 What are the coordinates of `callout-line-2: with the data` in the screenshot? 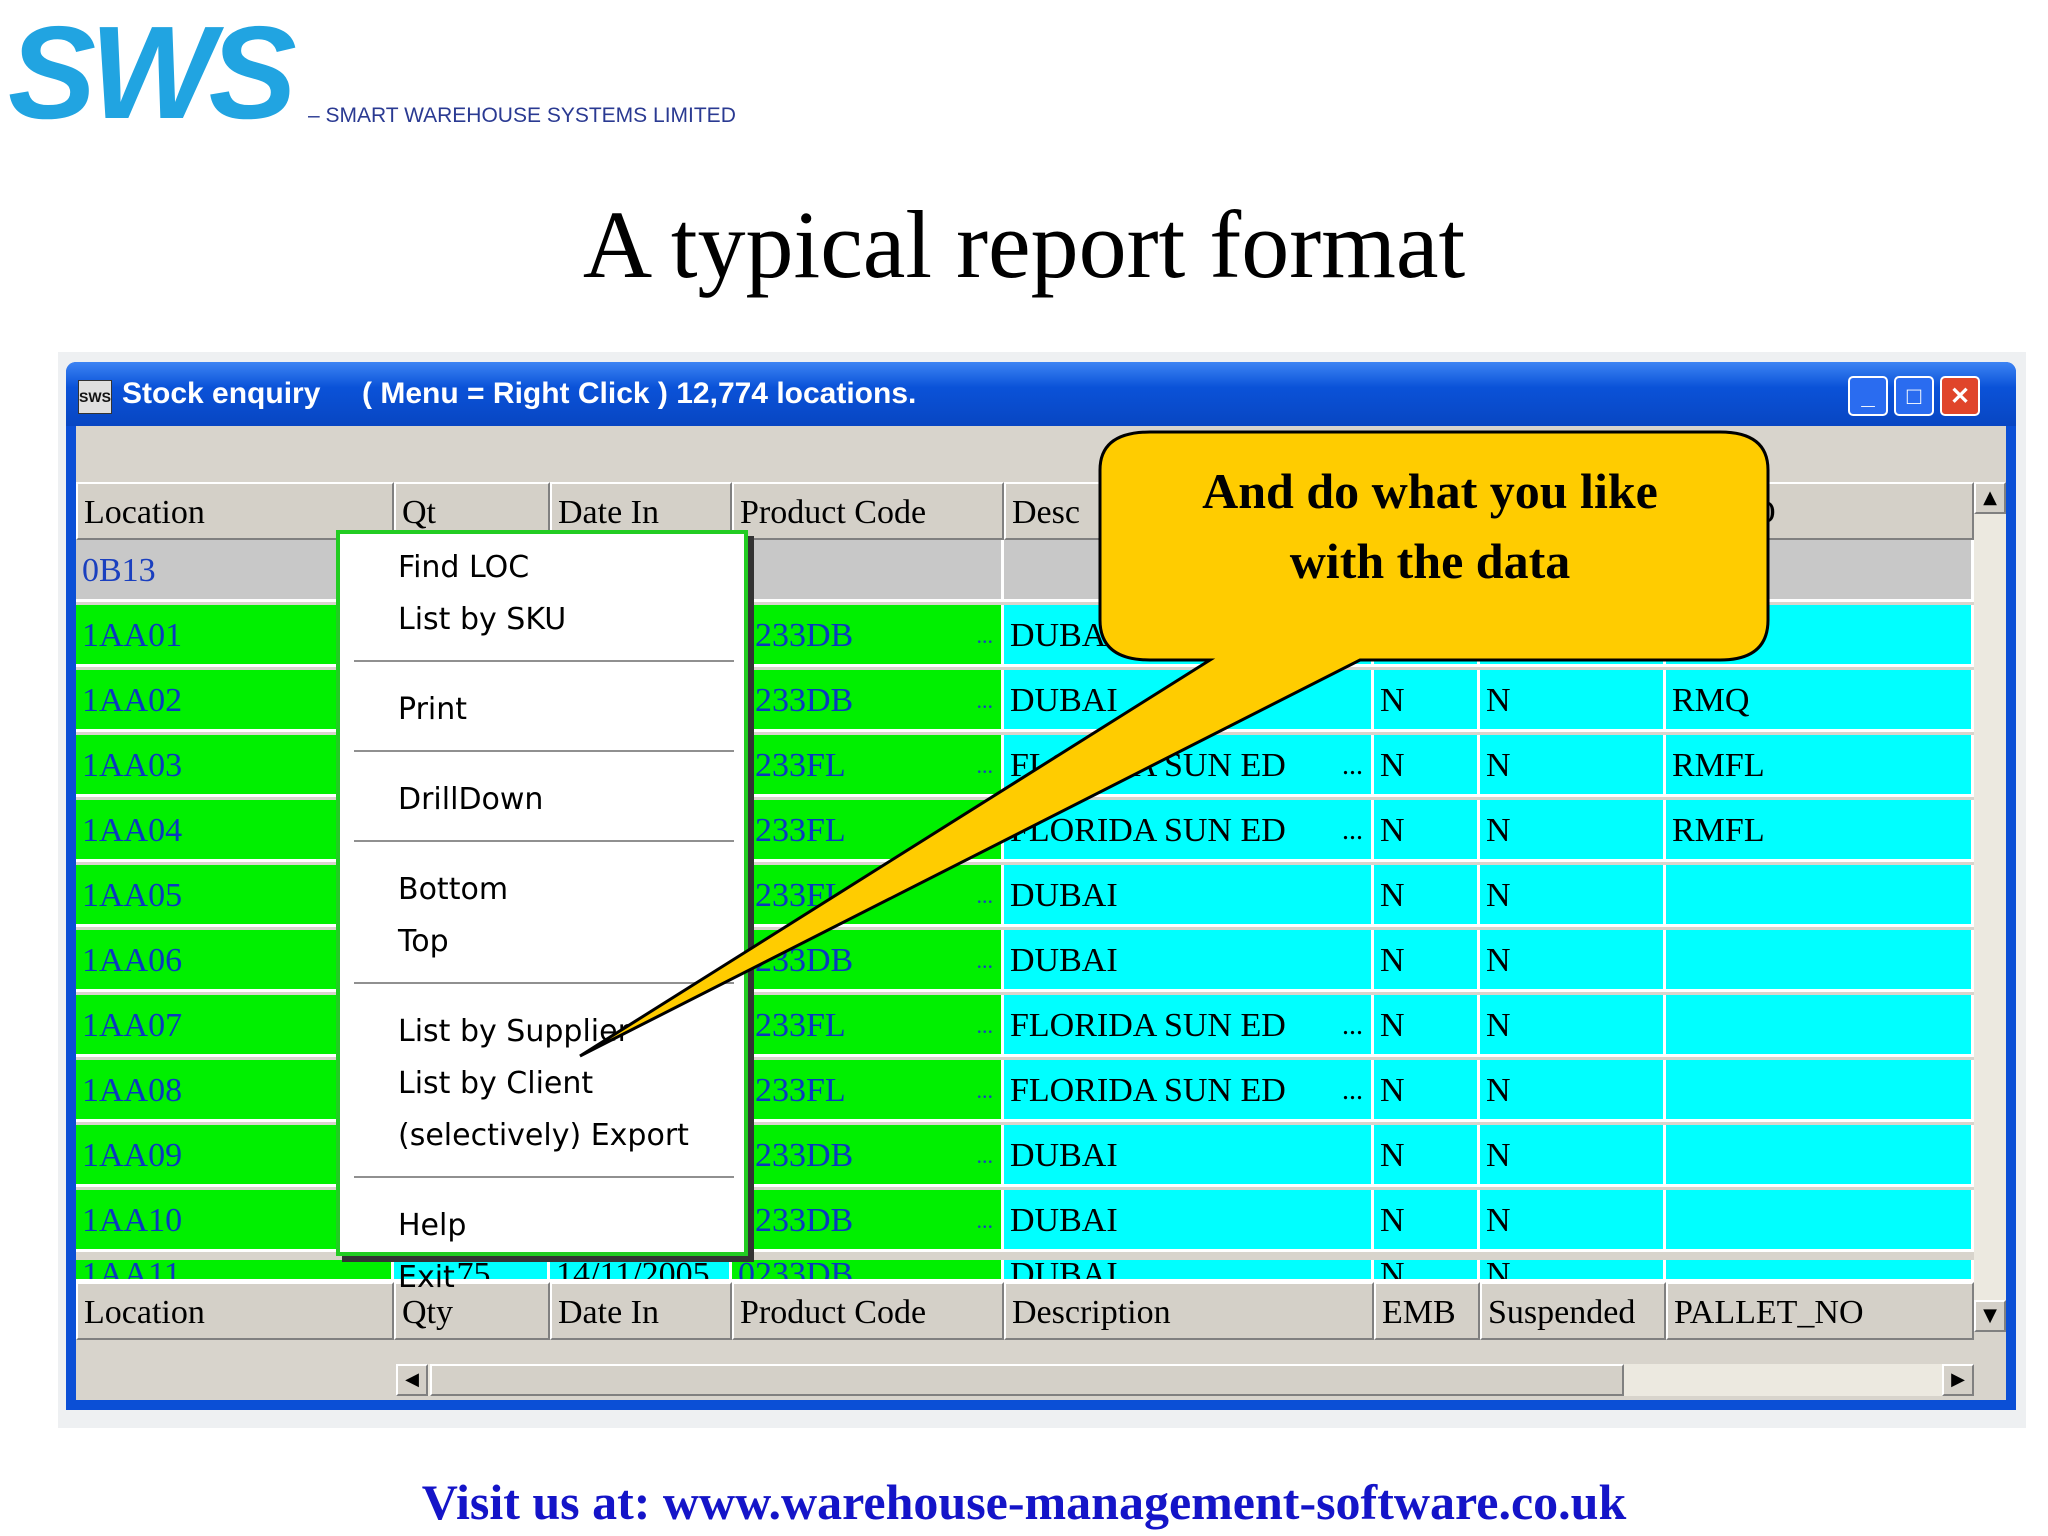 It's located at (1430, 561).